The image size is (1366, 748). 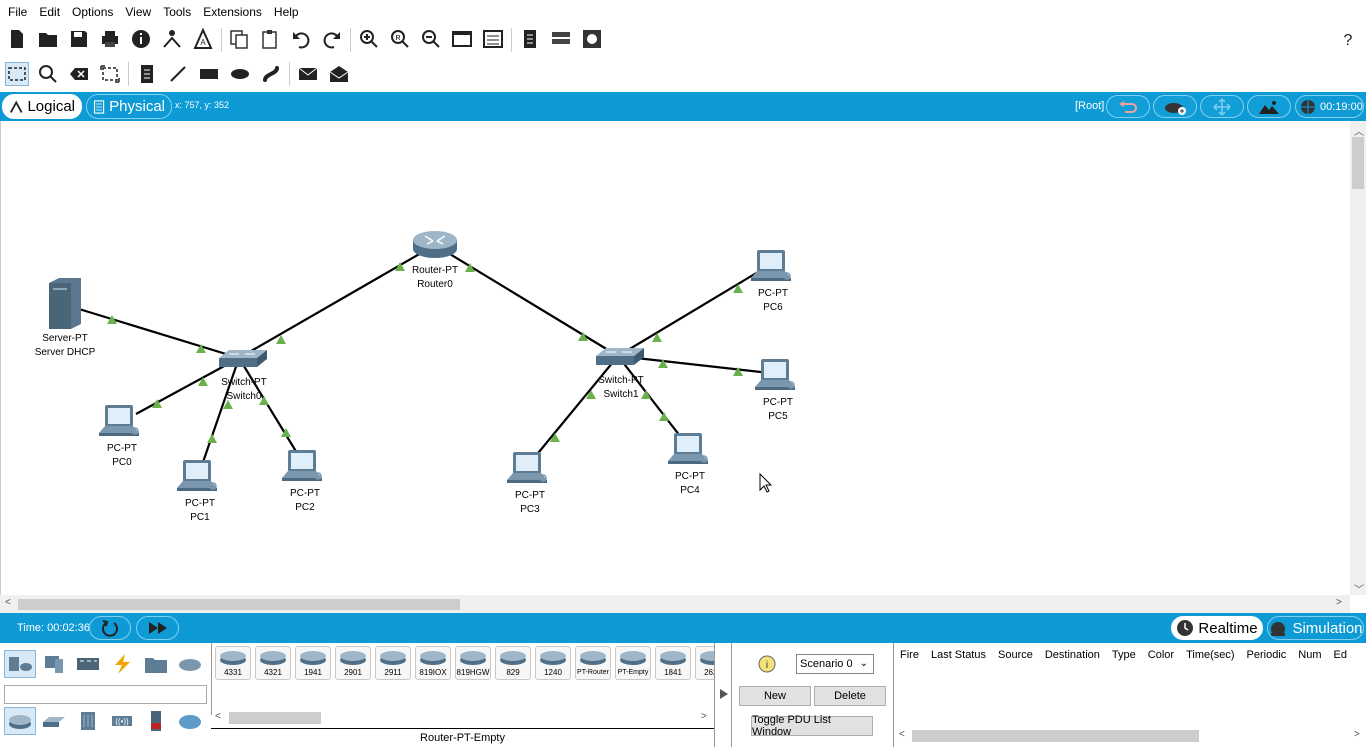 What do you see at coordinates (243, 376) in the screenshot?
I see `switch0-device: Switch-PT Switch0` at bounding box center [243, 376].